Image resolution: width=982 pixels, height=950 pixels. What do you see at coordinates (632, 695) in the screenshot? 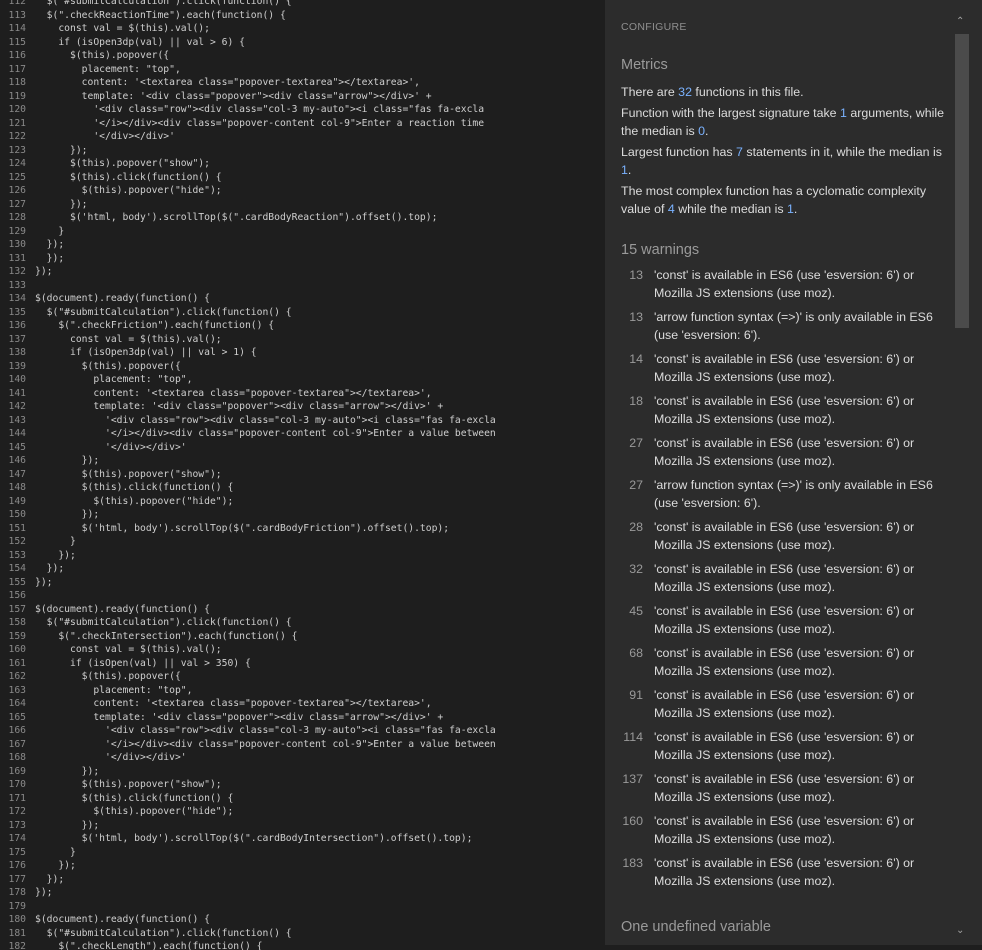
I see `warning-line-number: 91` at bounding box center [632, 695].